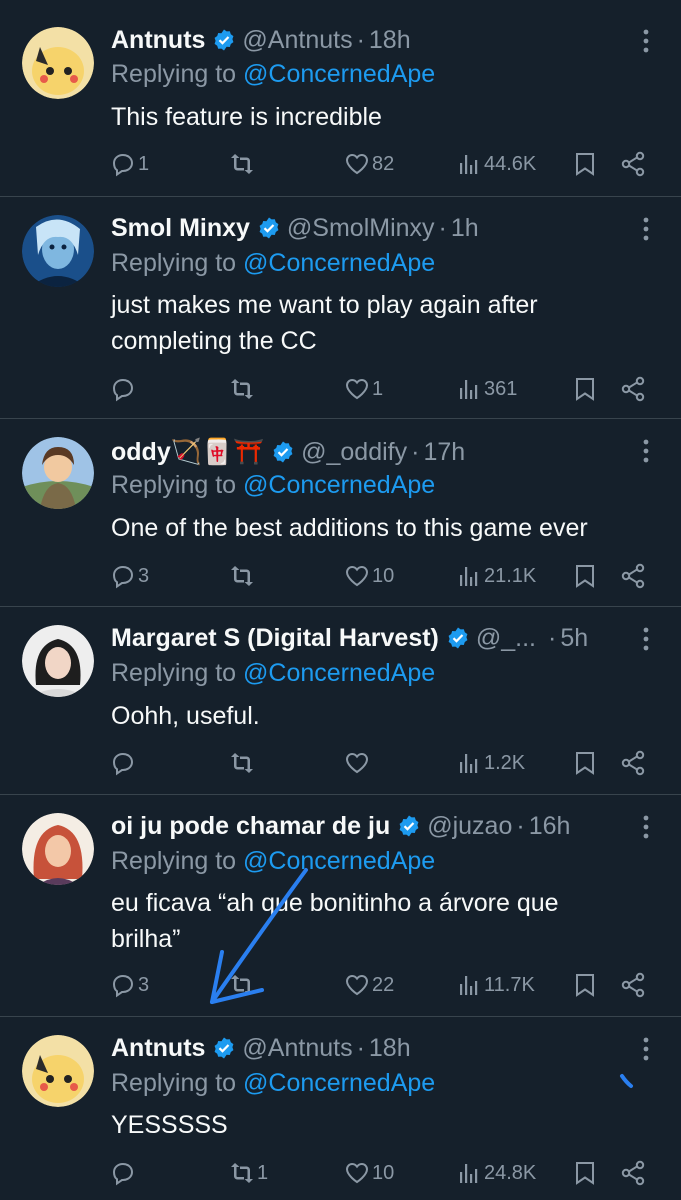 The width and height of the screenshot is (681, 1200). I want to click on timestamp: 17h, so click(444, 452).